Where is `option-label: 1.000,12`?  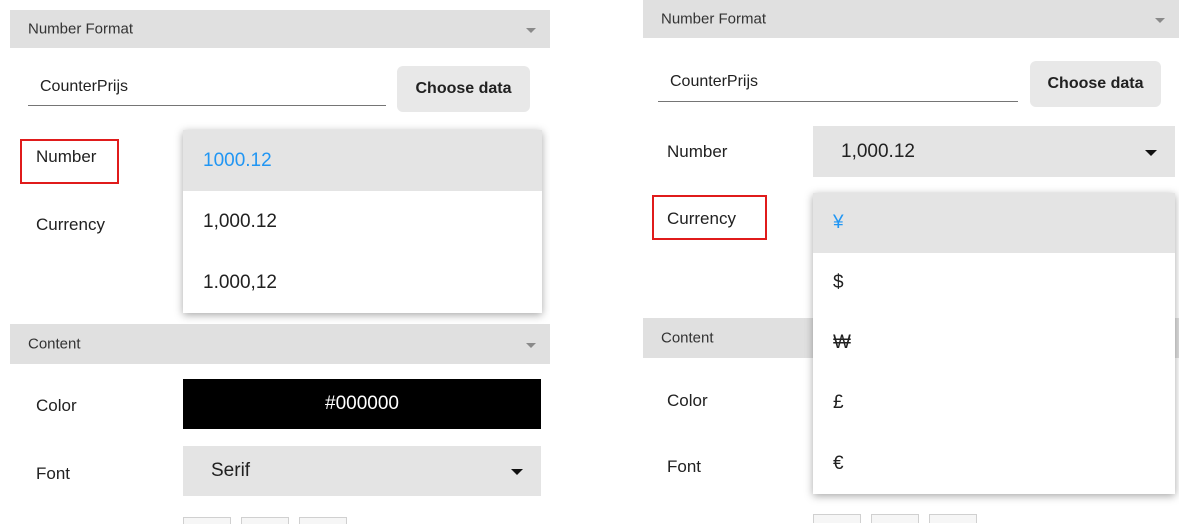 option-label: 1.000,12 is located at coordinates (240, 282).